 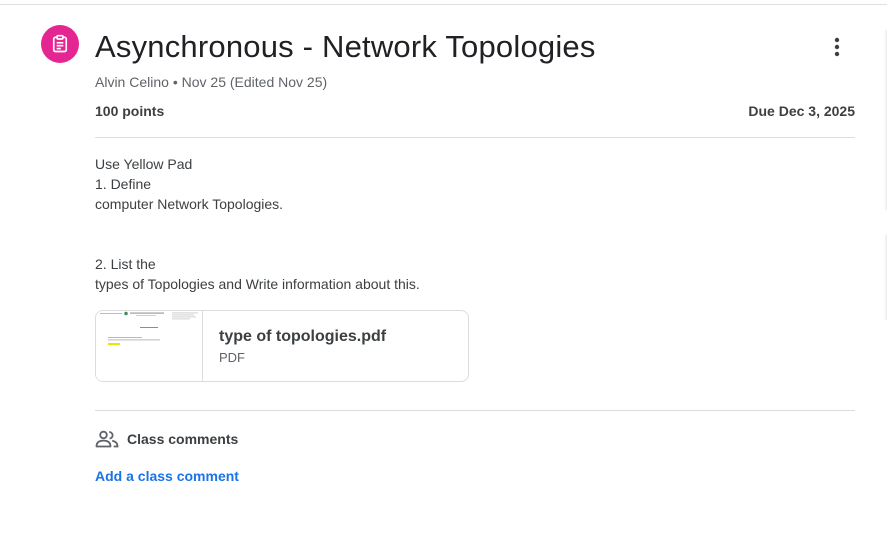 What do you see at coordinates (303, 336) in the screenshot?
I see `attachment-name: type of topologies.pdf` at bounding box center [303, 336].